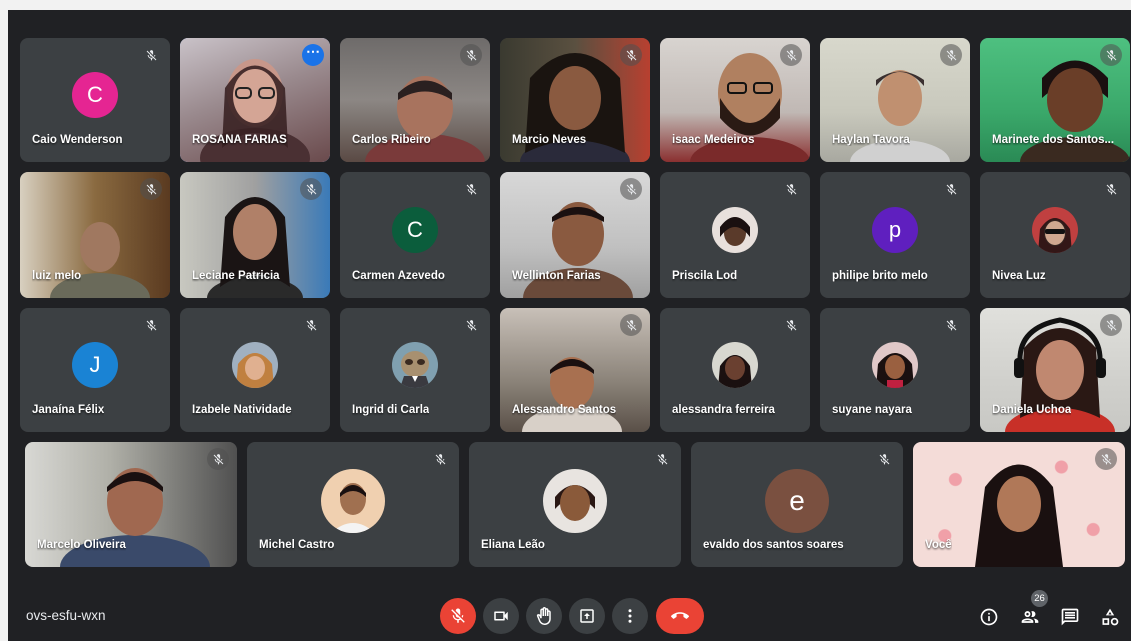 This screenshot has width=1131, height=641. I want to click on participant-name: Você, so click(938, 545).